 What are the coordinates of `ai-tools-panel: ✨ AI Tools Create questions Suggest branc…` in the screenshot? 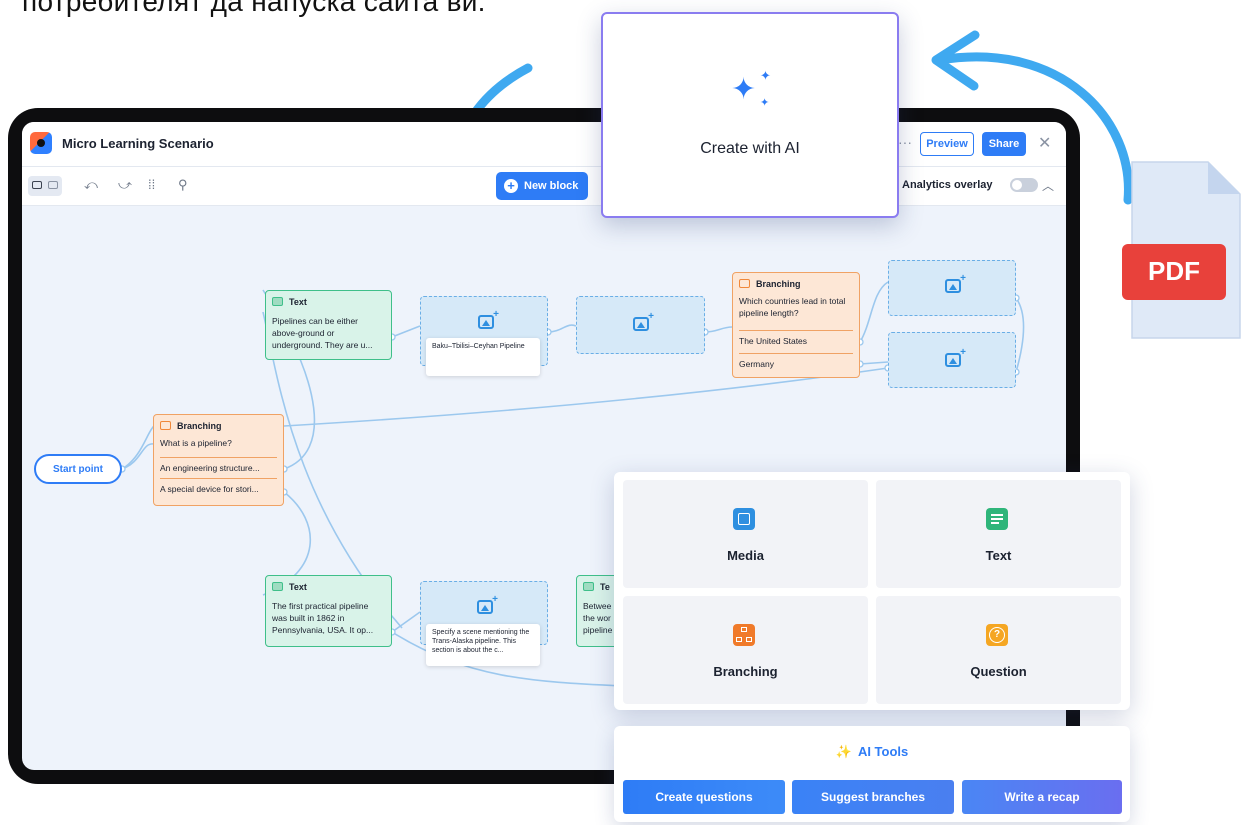 It's located at (872, 774).